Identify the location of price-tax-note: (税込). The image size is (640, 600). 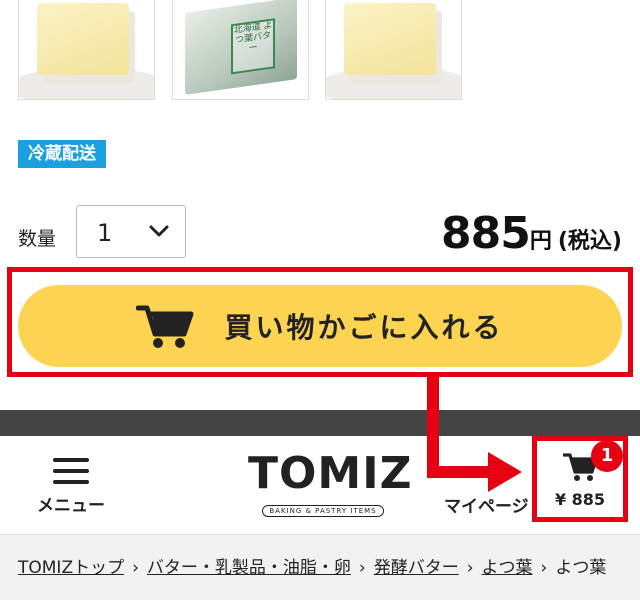
(589, 241).